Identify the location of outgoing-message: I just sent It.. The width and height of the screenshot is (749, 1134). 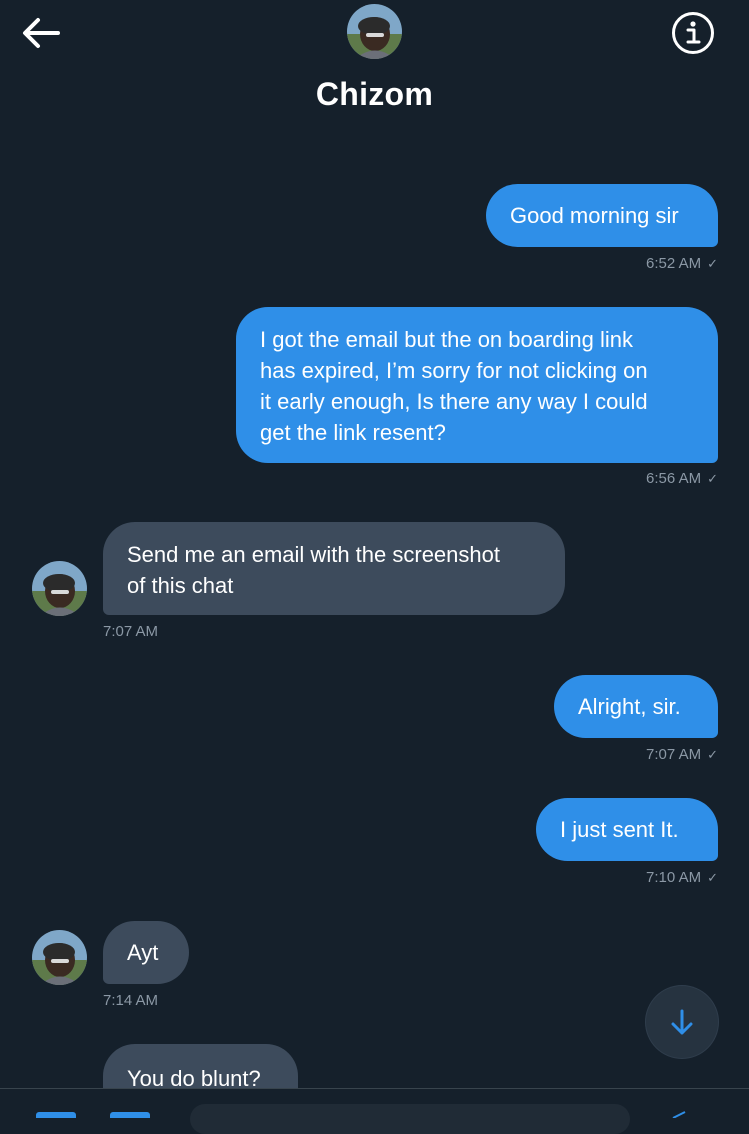
(627, 829).